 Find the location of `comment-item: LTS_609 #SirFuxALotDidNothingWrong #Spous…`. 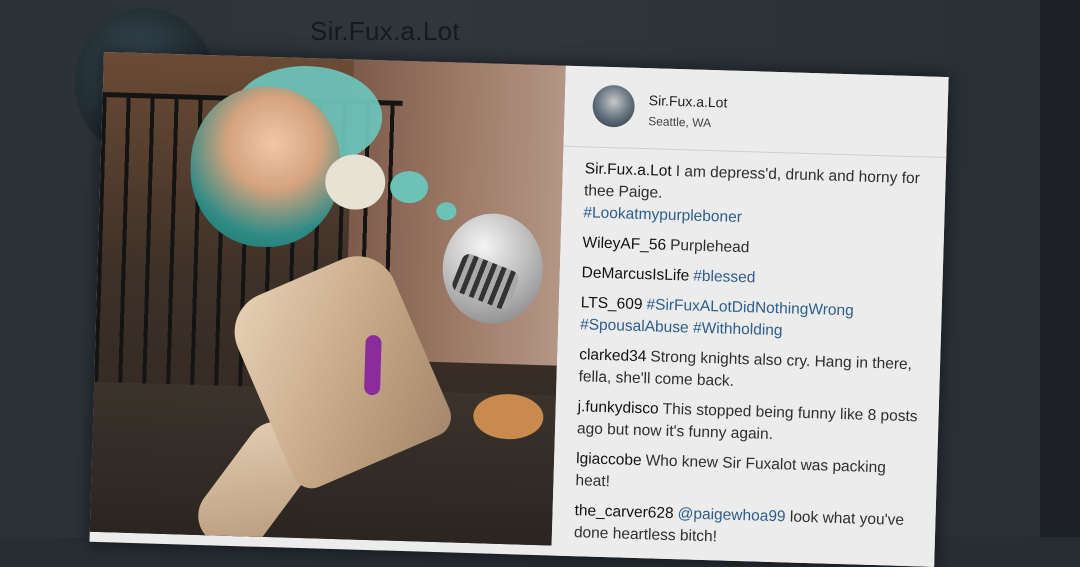

comment-item: LTS_609 #SirFuxALotDidNothingWrong #Spous… is located at coordinates (753, 319).